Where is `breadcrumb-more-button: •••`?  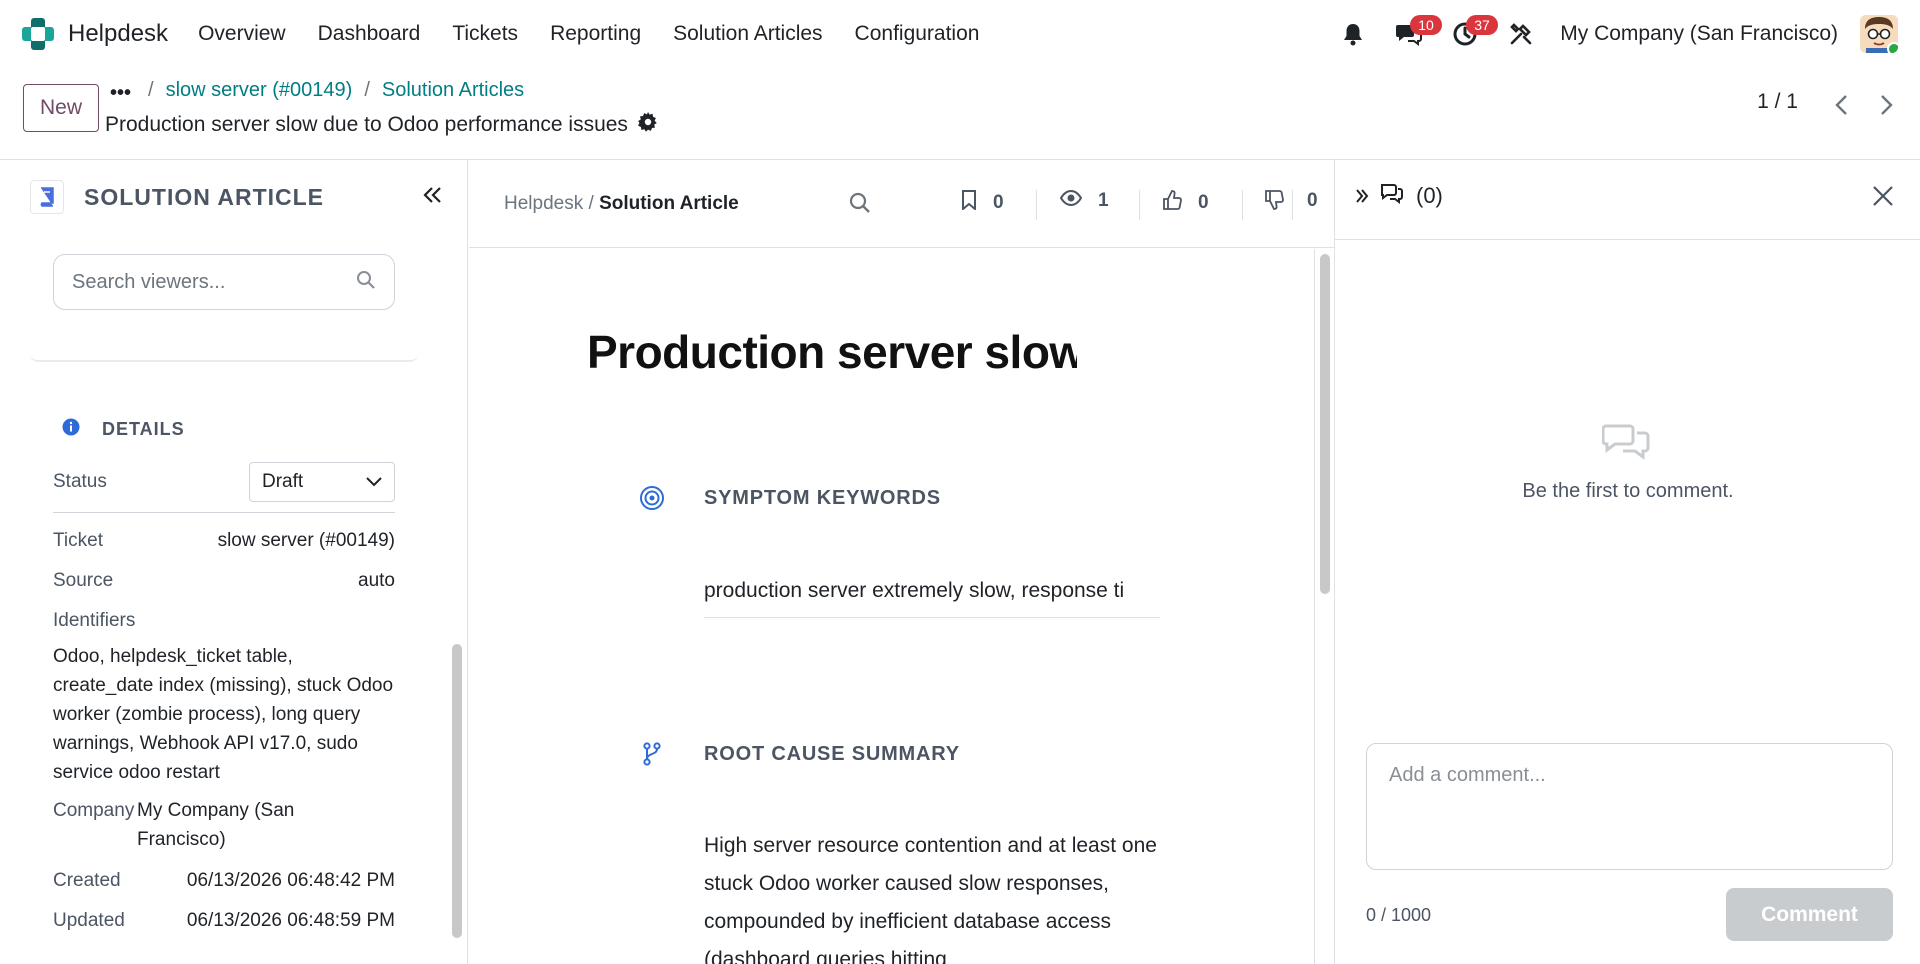
breadcrumb-more-button: ••• is located at coordinates (120, 93).